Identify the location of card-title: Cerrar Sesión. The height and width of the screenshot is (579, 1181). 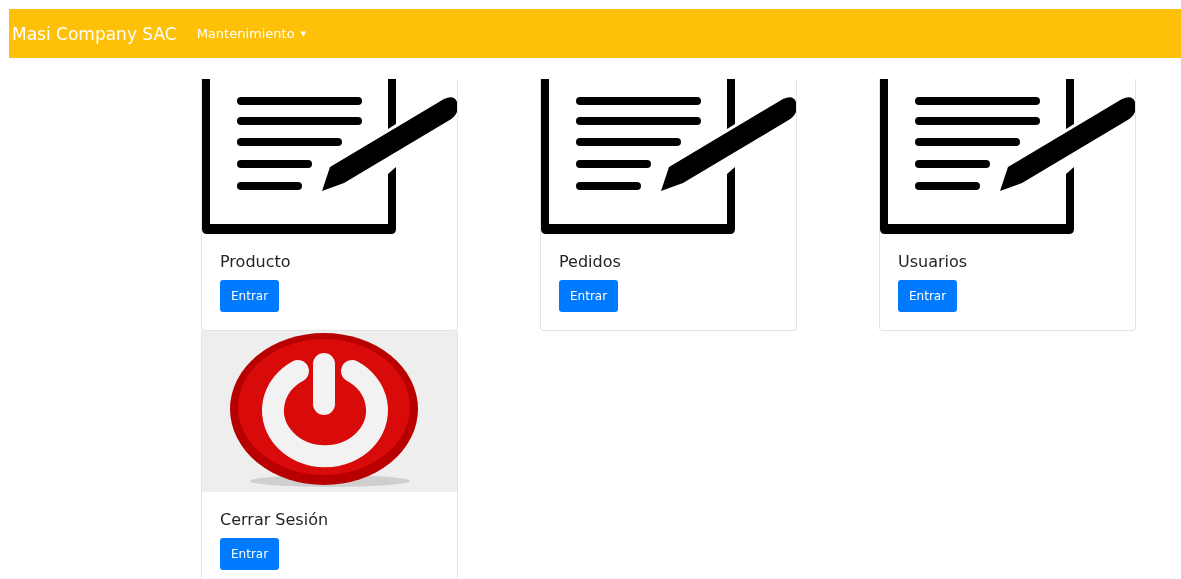
(274, 519).